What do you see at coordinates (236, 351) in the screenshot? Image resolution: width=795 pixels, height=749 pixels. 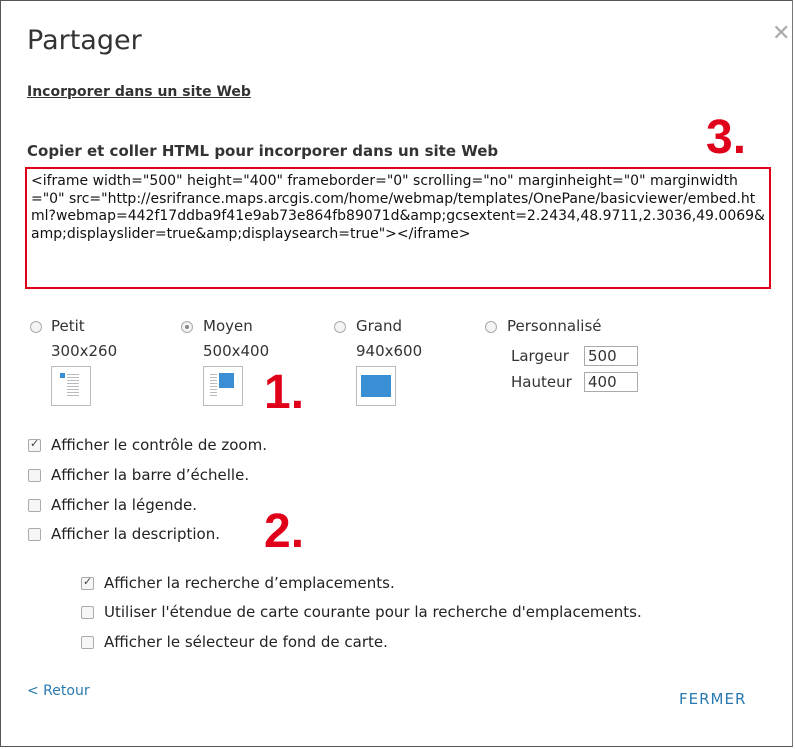 I see `size-dims-moyen: 500x400` at bounding box center [236, 351].